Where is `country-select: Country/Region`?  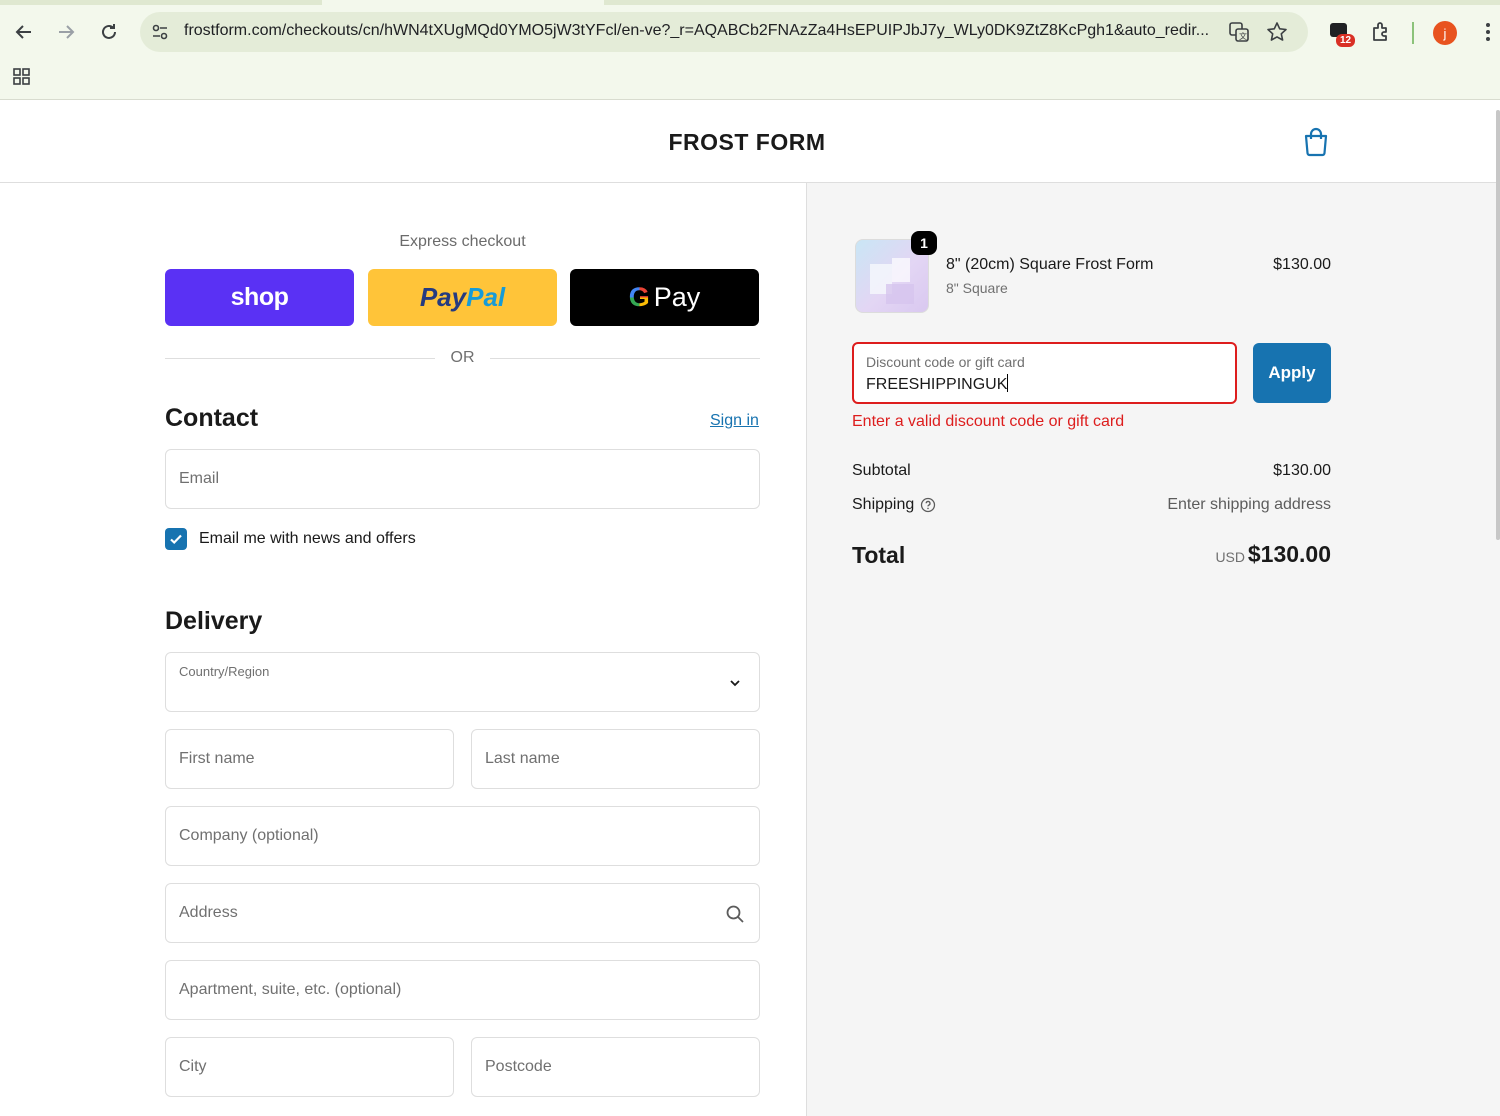
country-select: Country/Region is located at coordinates (462, 682).